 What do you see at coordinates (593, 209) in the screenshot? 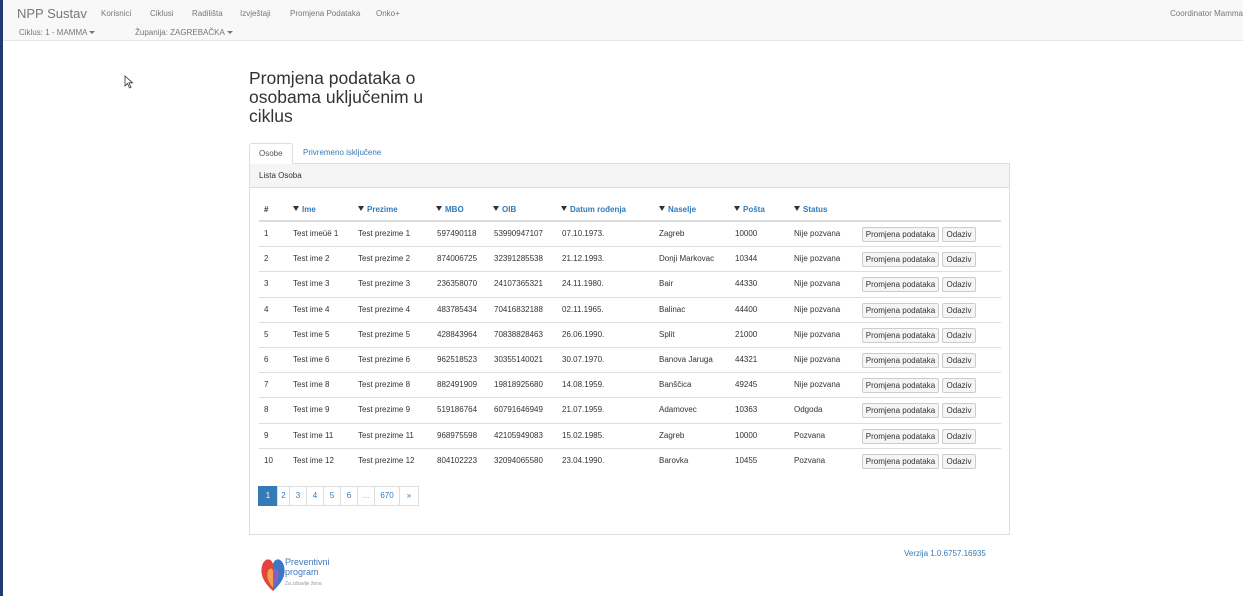
I see `column-header-datum-rodenja: Datum rođenja` at bounding box center [593, 209].